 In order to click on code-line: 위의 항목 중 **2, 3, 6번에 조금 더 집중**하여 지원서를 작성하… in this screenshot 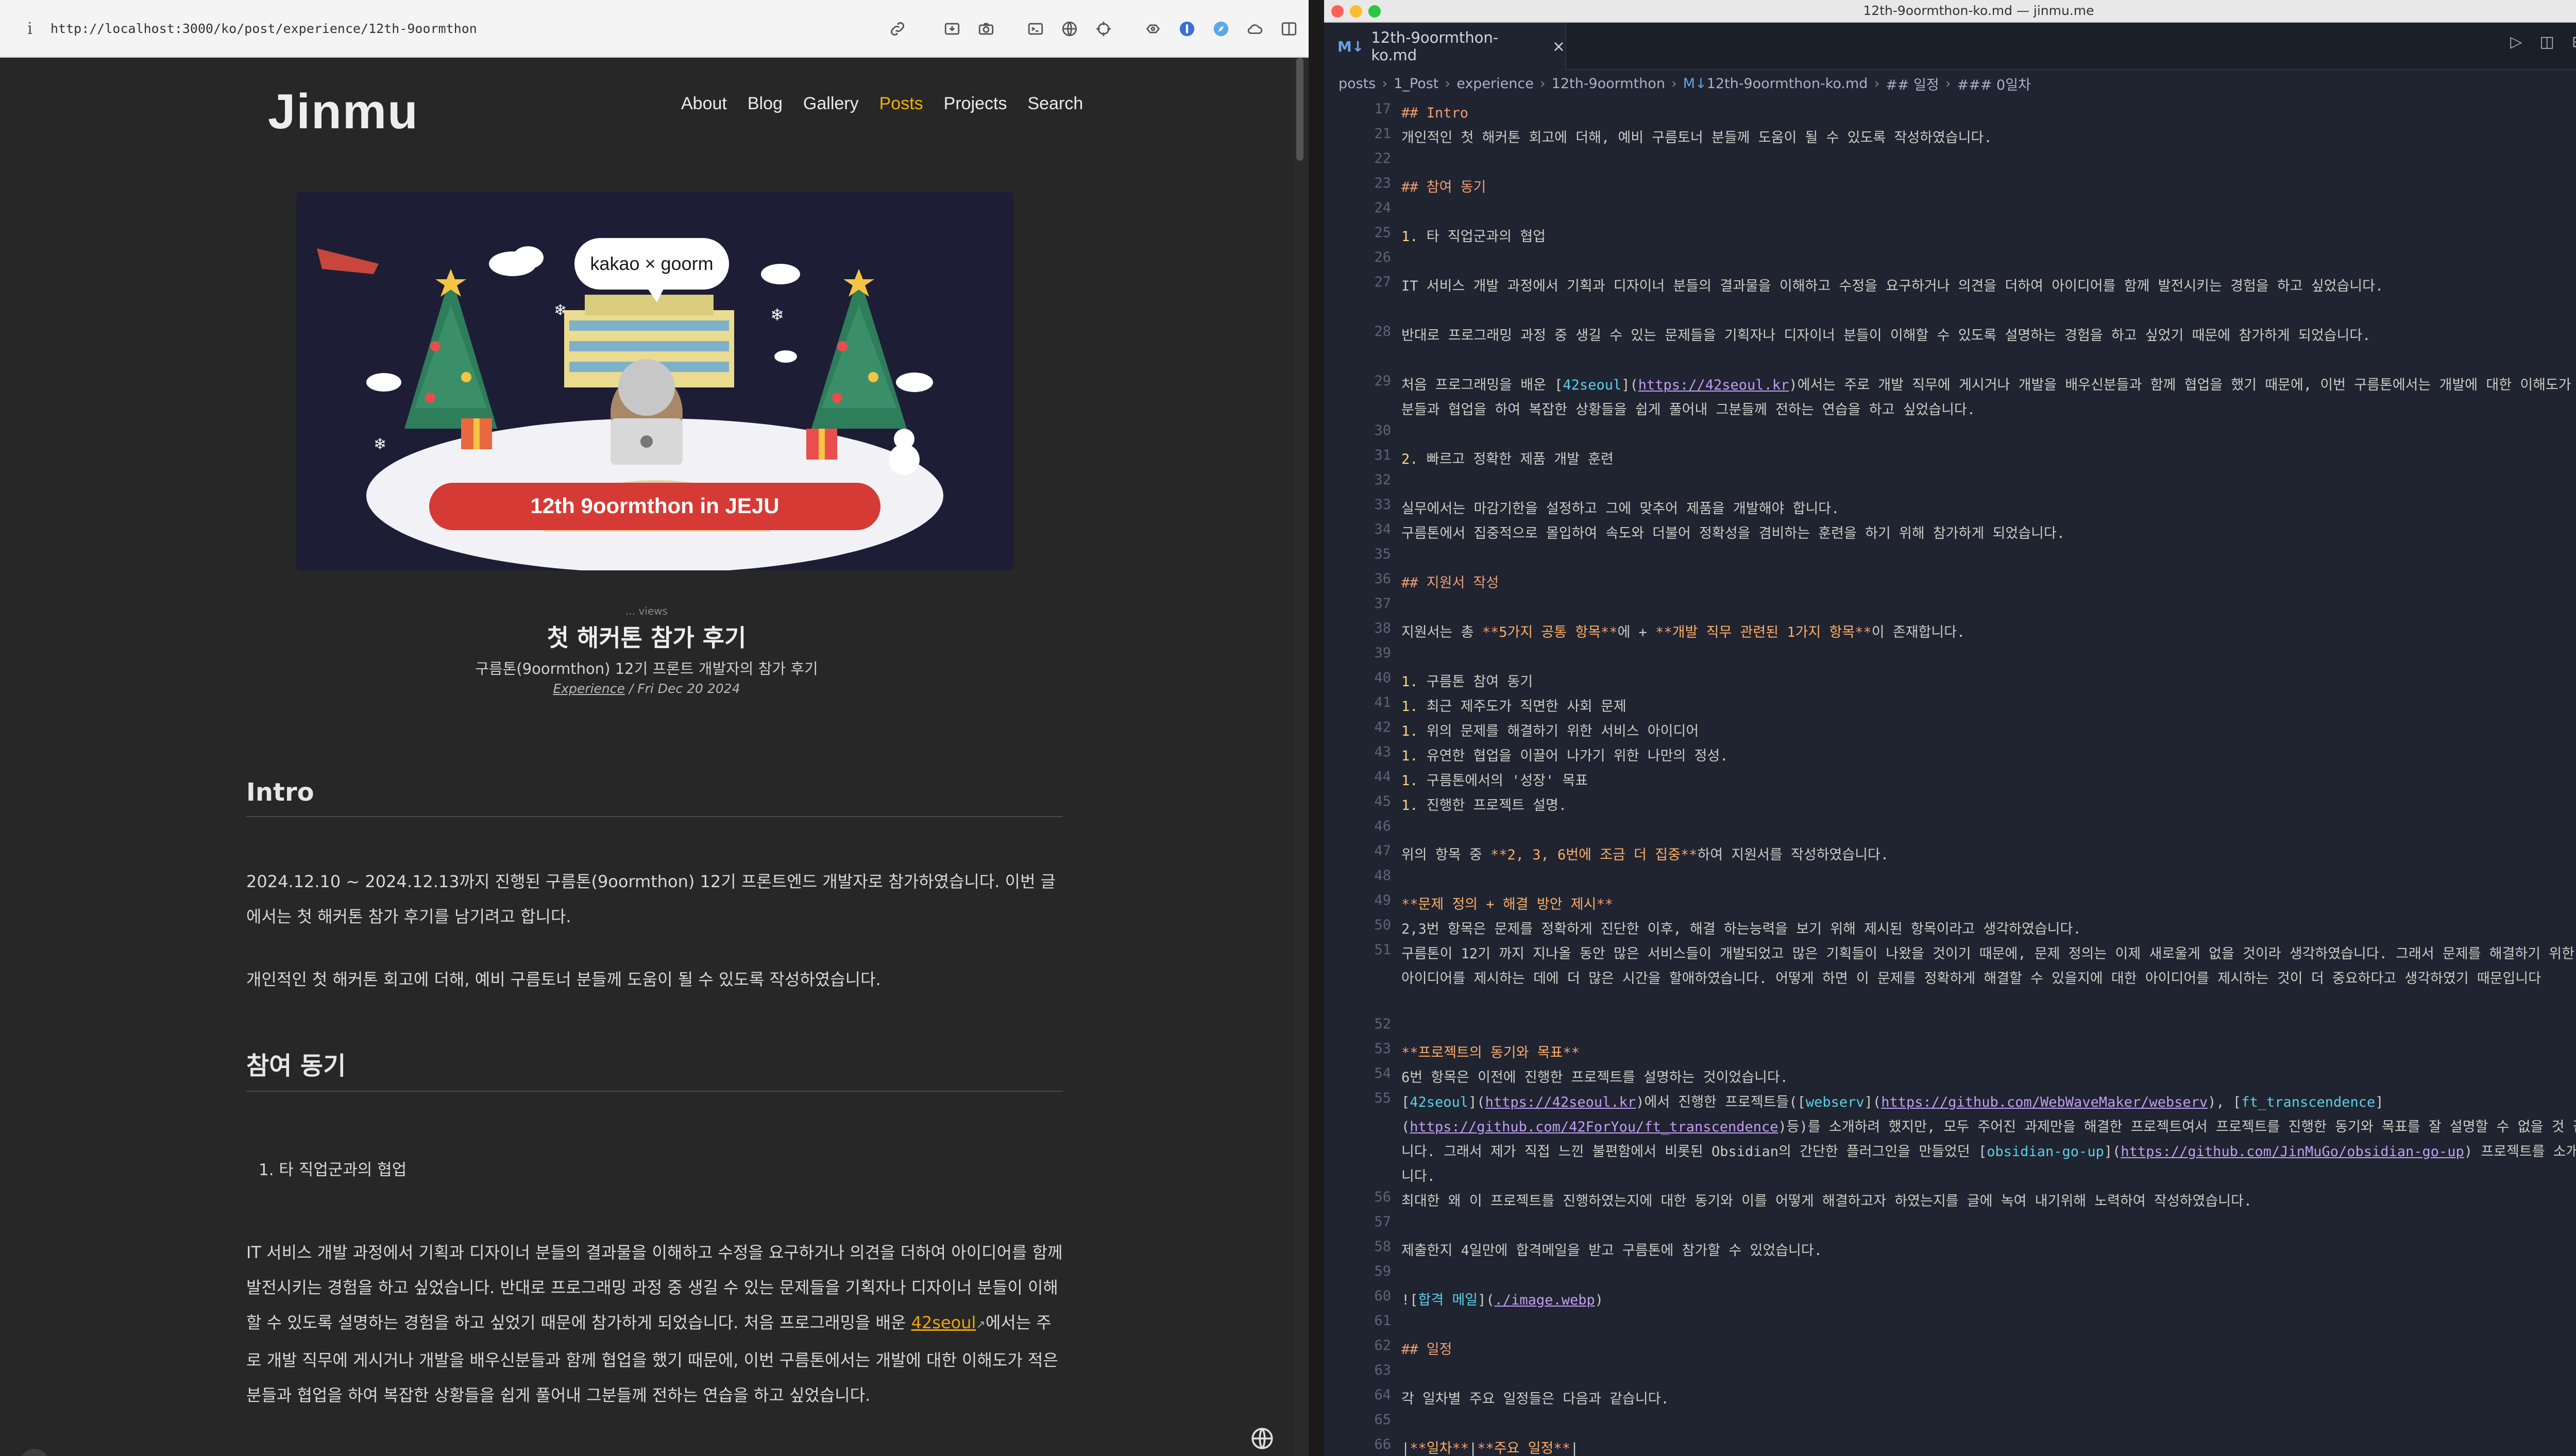, I will do `click(1988, 855)`.